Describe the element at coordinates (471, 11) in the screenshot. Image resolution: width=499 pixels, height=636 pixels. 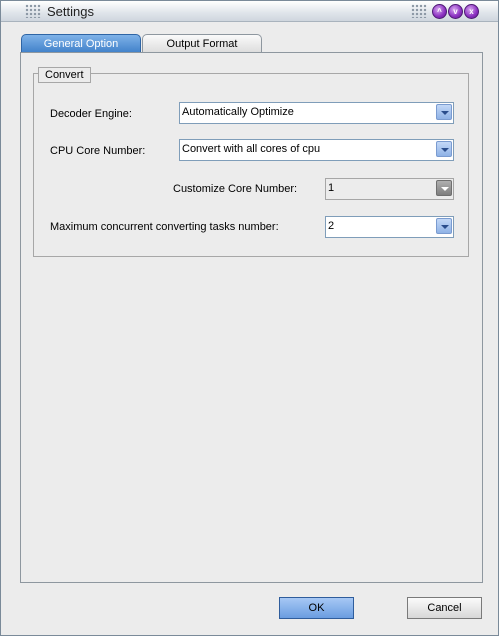
I see `close-button: x` at that location.